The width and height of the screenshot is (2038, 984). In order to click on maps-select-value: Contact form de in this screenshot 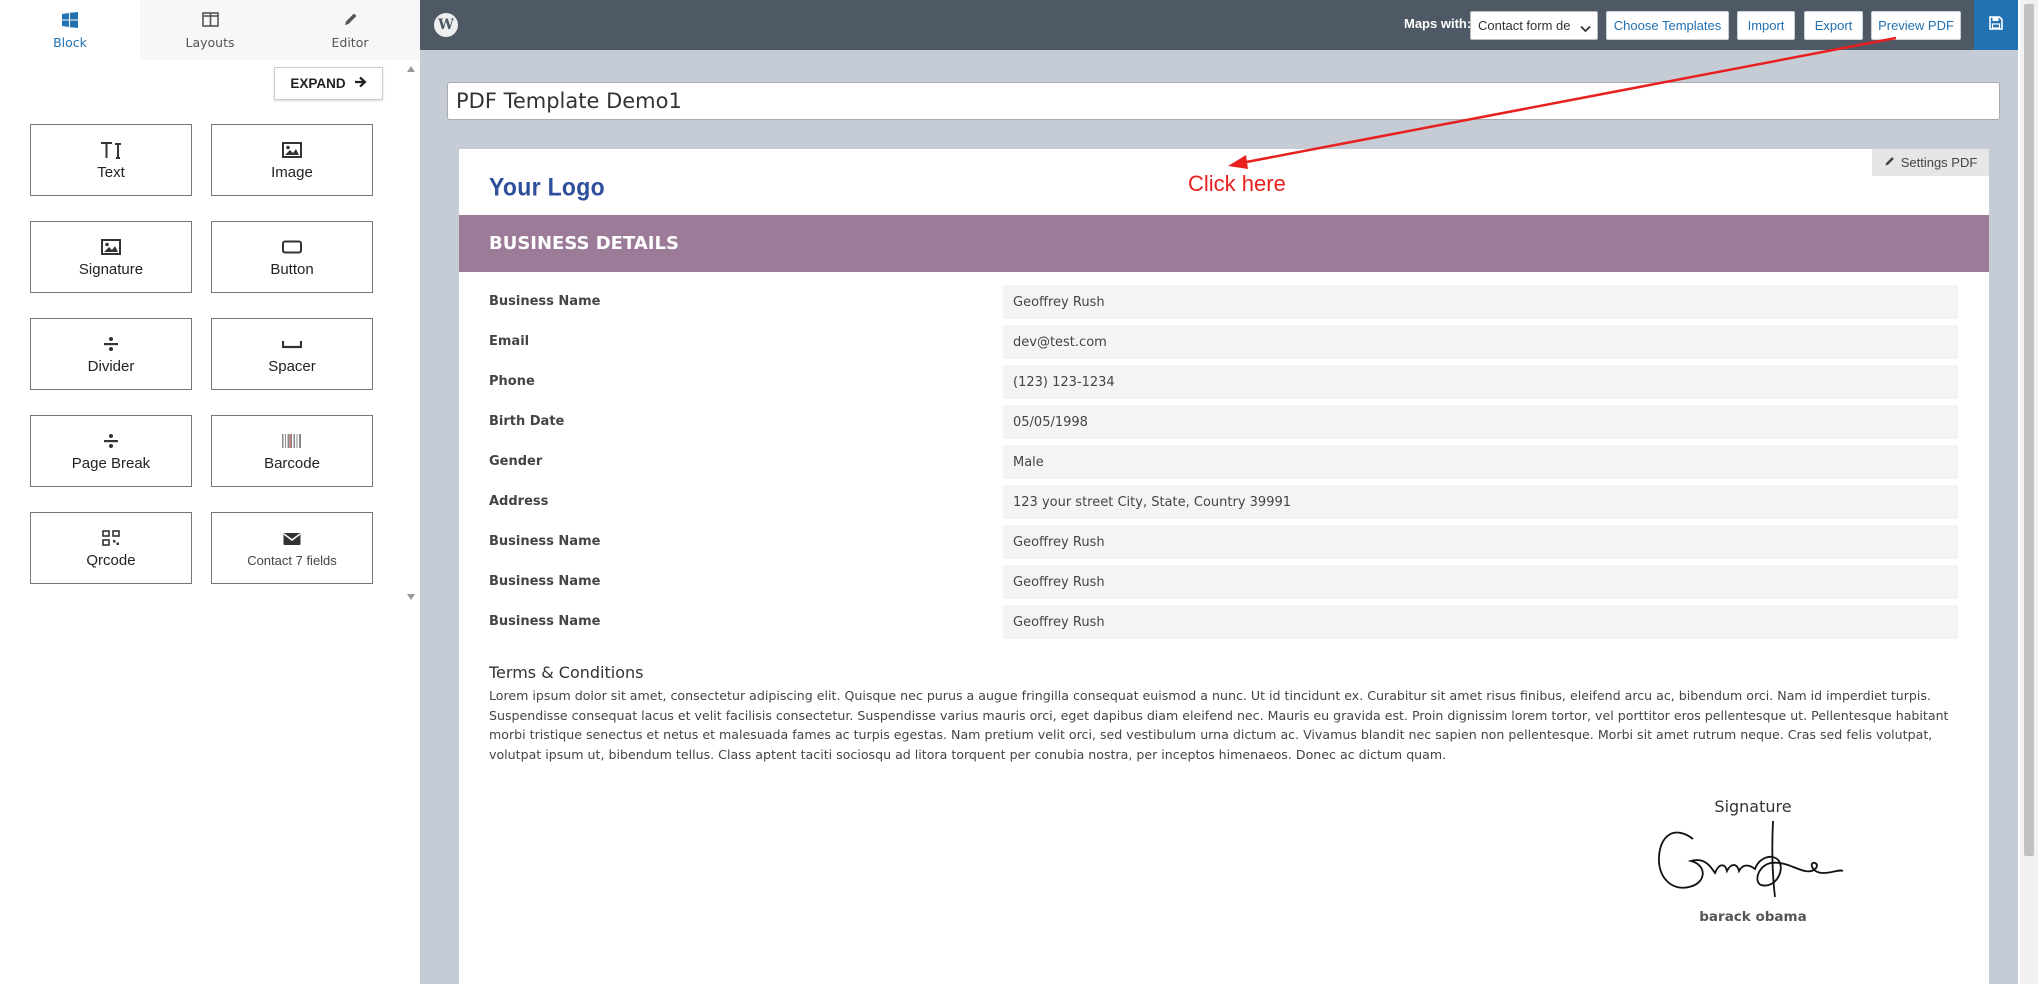, I will do `click(1524, 25)`.